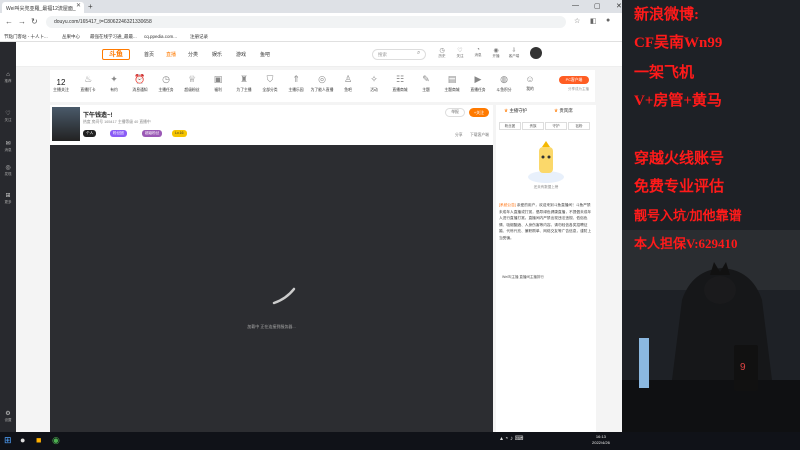  What do you see at coordinates (241, 54) in the screenshot?
I see `nav-item-games: 游戏` at bounding box center [241, 54].